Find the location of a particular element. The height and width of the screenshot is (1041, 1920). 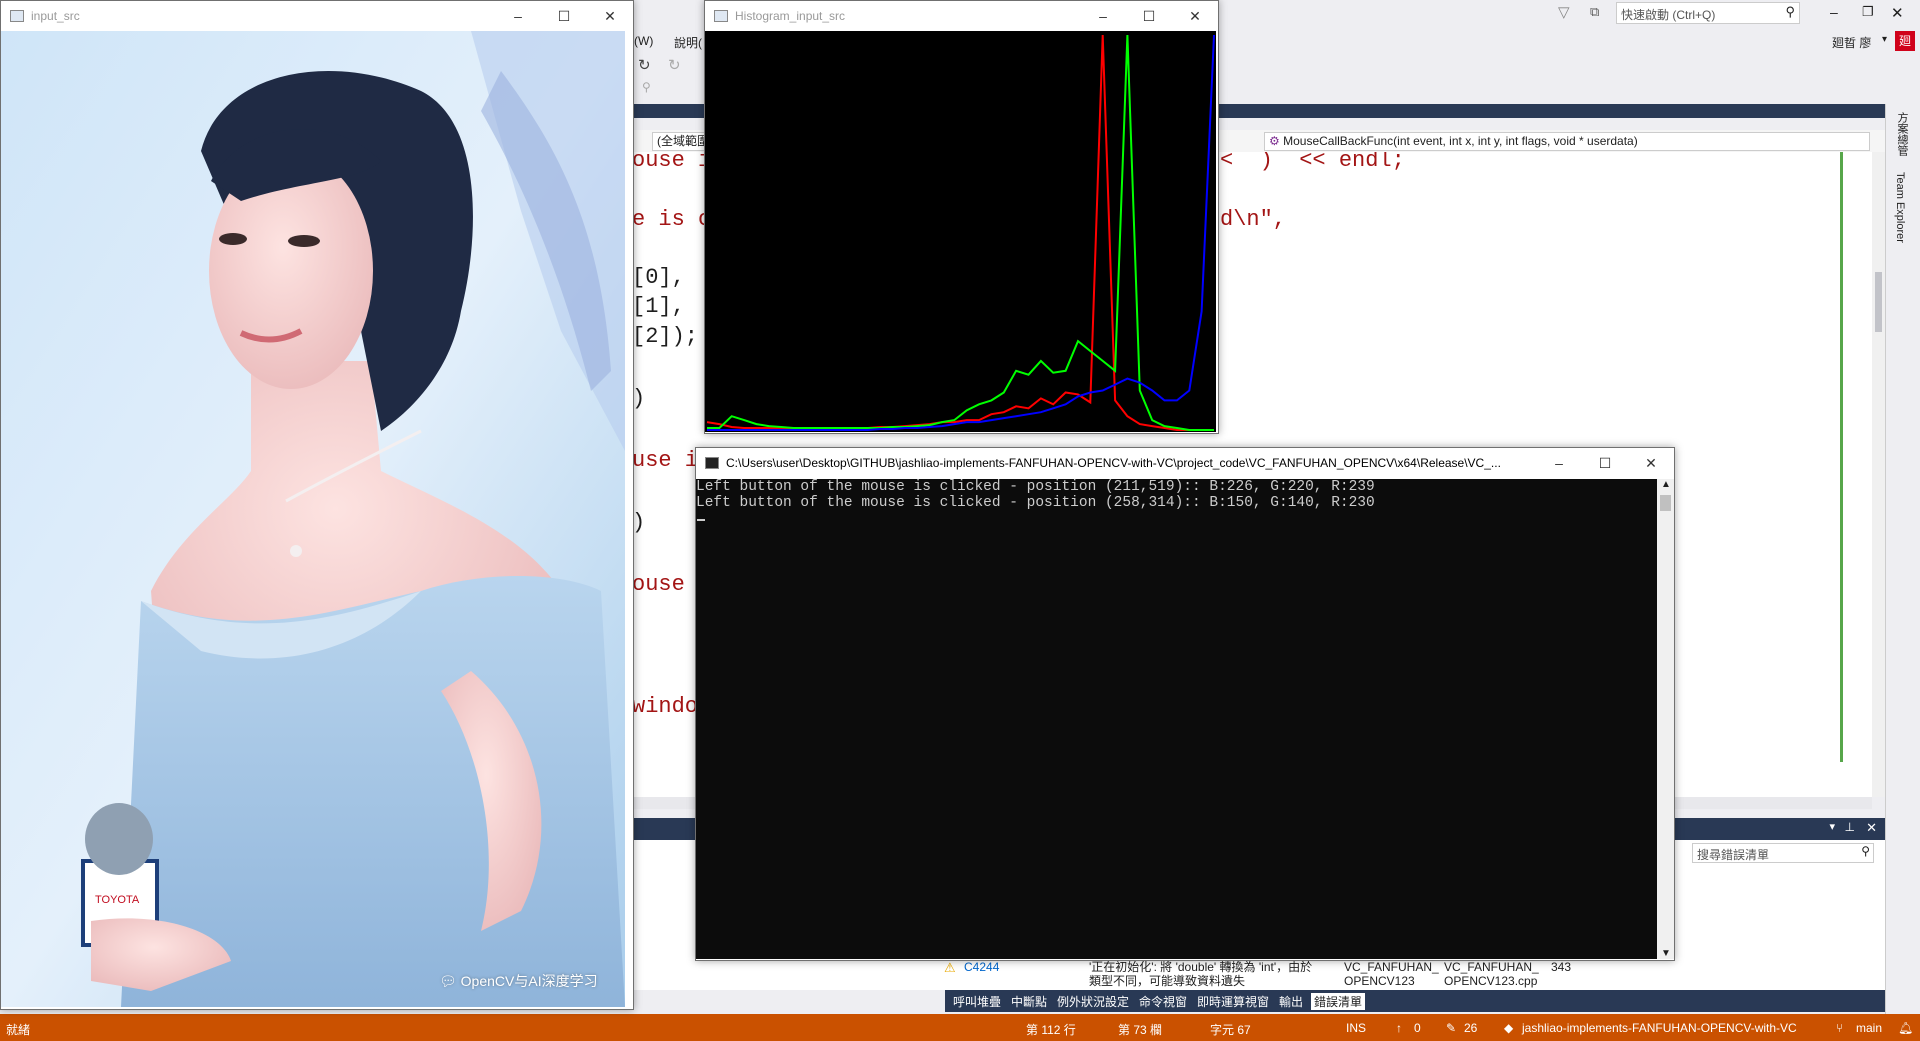

watermark: 💬︎ OpenCV与AI深度学习 is located at coordinates (518, 981).